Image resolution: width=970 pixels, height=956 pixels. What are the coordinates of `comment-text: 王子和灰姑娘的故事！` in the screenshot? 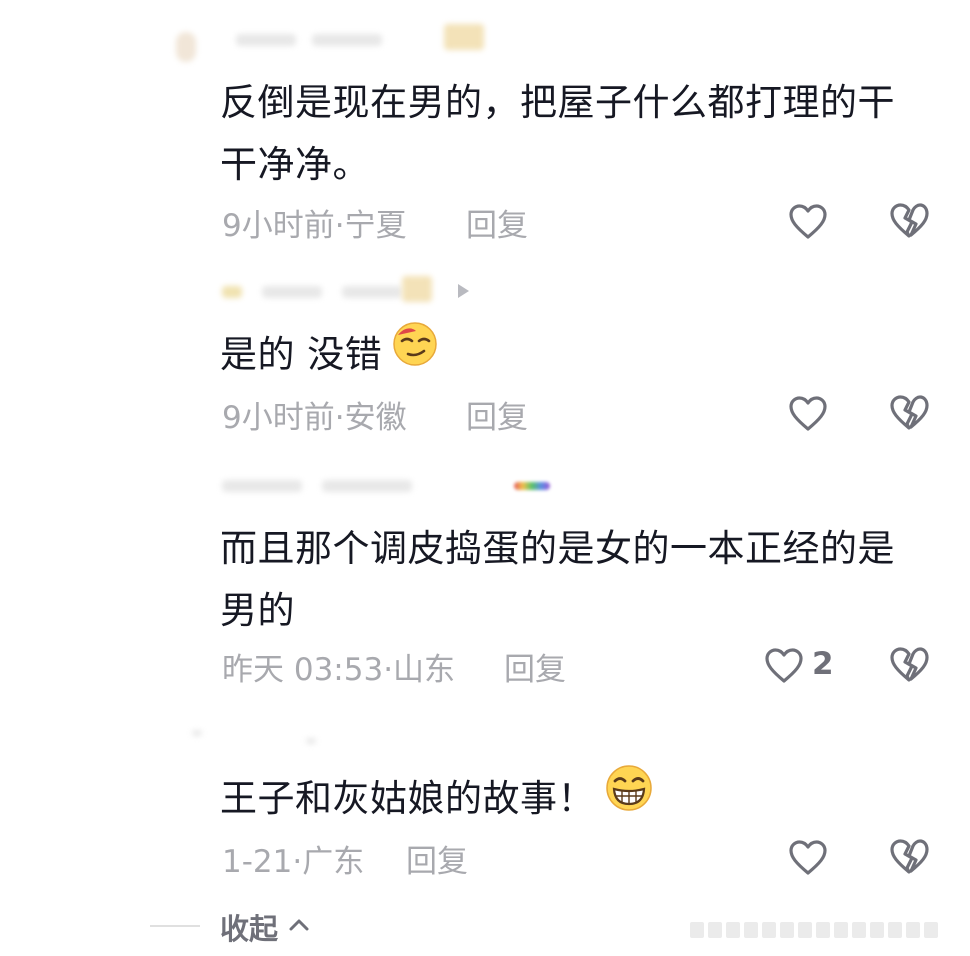 It's located at (570, 799).